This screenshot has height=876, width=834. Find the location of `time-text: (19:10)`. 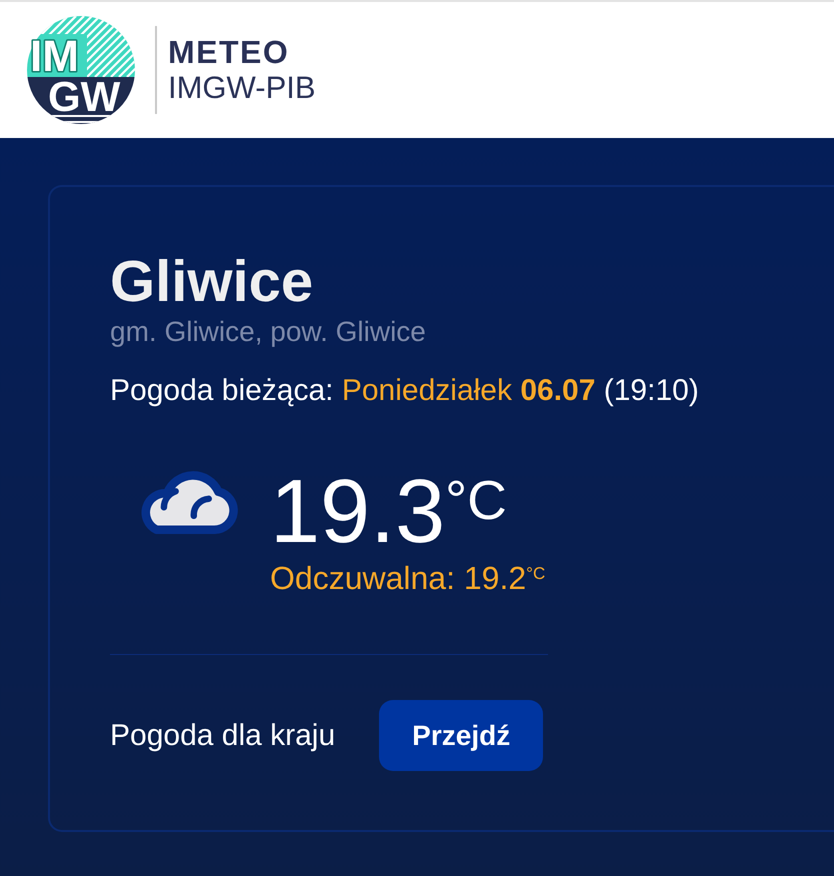

time-text: (19:10) is located at coordinates (651, 390).